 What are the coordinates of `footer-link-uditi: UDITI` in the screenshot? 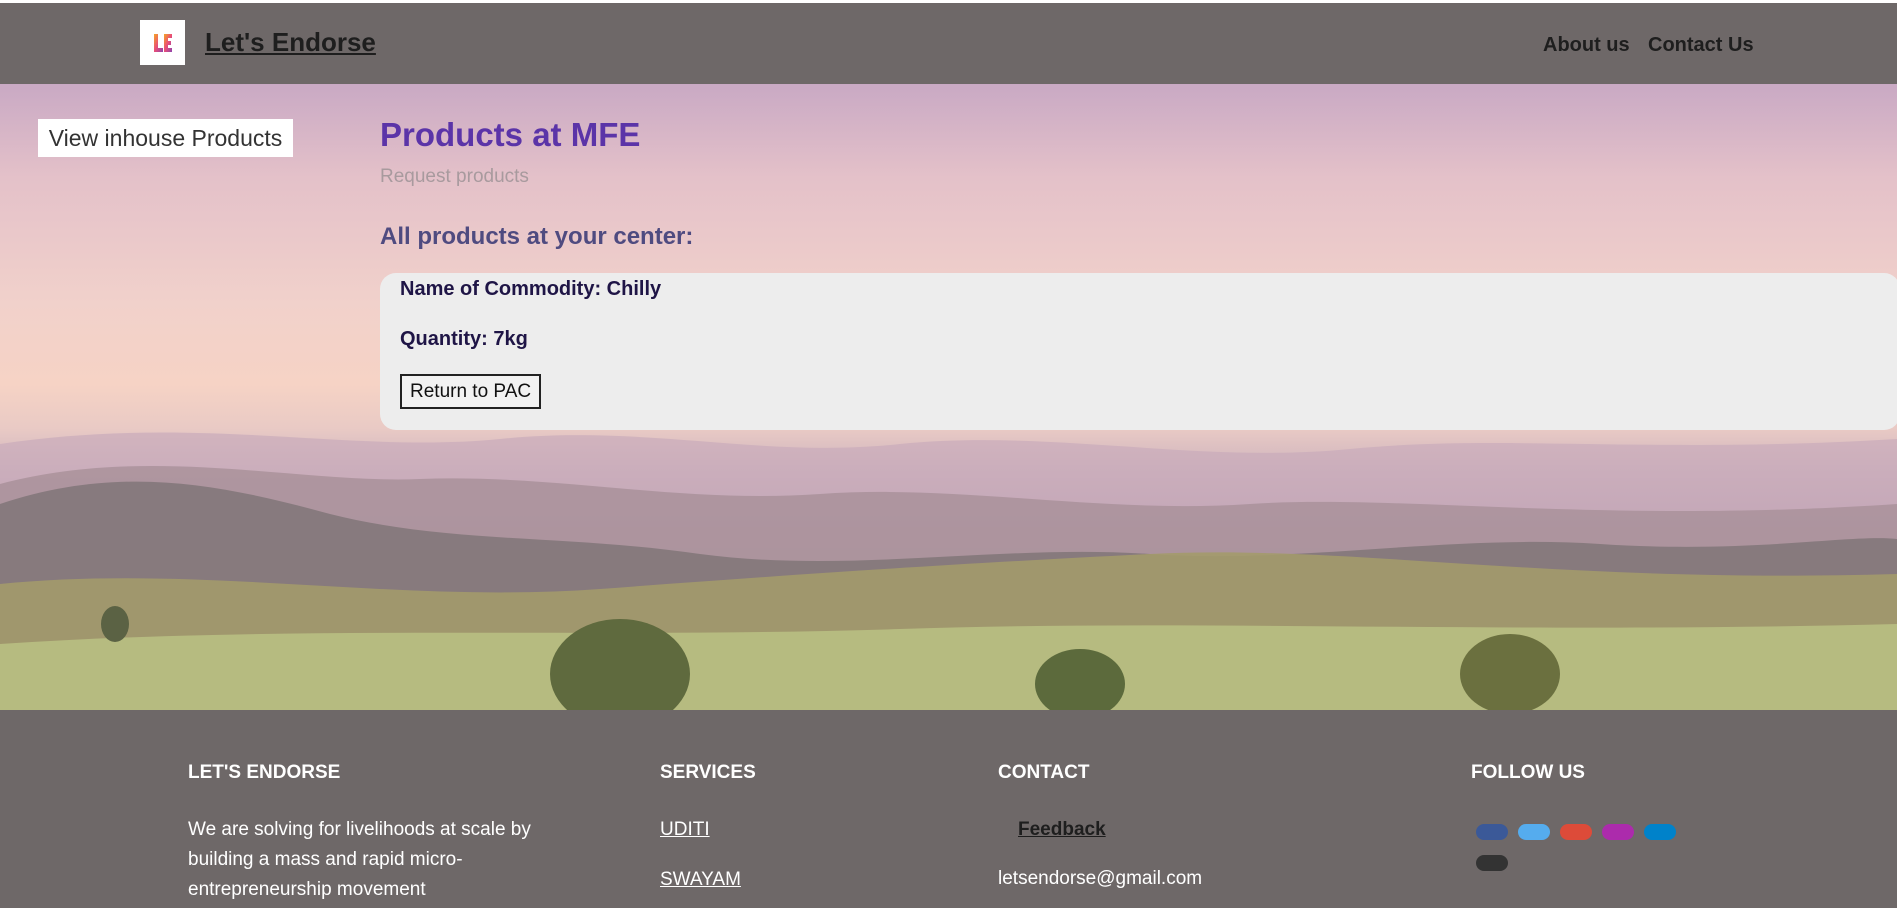 It's located at (685, 830).